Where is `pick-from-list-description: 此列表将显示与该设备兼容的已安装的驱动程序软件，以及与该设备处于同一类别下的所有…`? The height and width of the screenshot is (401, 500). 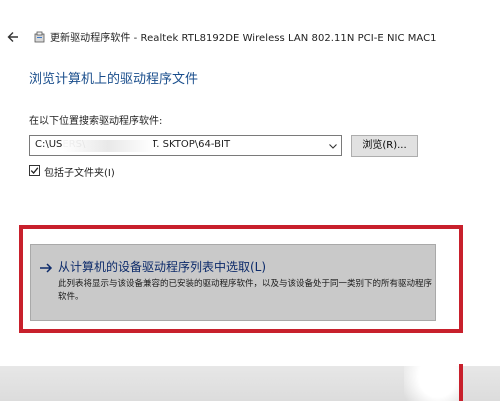
pick-from-list-description: 此列表将显示与该设备兼容的已安装的驱动程序软件，以及与该设备处于同一类别下的所有… is located at coordinates (245, 290).